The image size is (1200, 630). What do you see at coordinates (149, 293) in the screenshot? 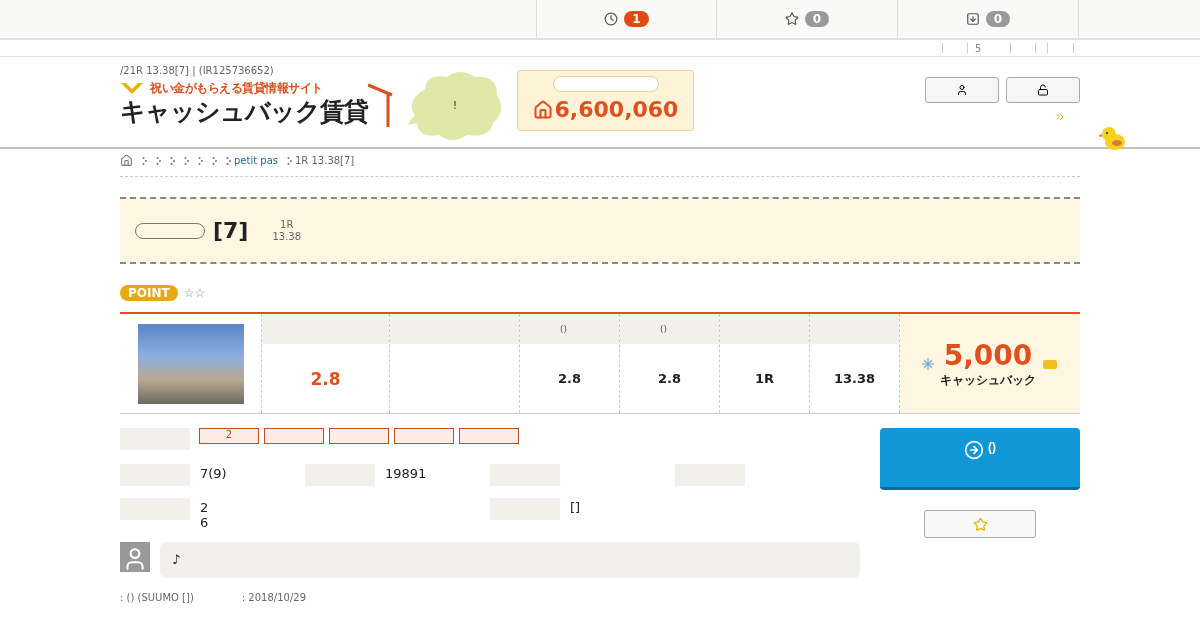
I see `point-badge: POINT` at bounding box center [149, 293].